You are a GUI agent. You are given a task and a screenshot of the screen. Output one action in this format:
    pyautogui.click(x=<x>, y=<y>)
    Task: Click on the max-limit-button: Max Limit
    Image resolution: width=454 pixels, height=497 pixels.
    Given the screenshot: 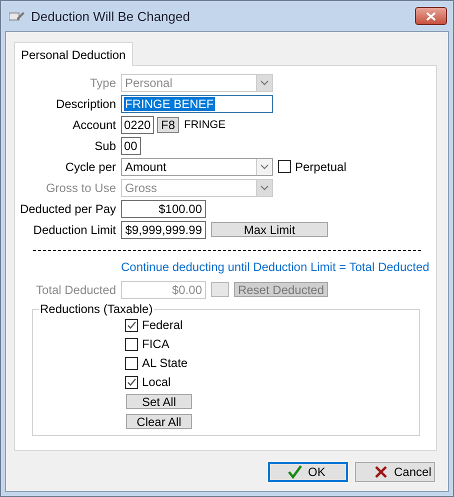 What is the action you would take?
    pyautogui.click(x=269, y=229)
    